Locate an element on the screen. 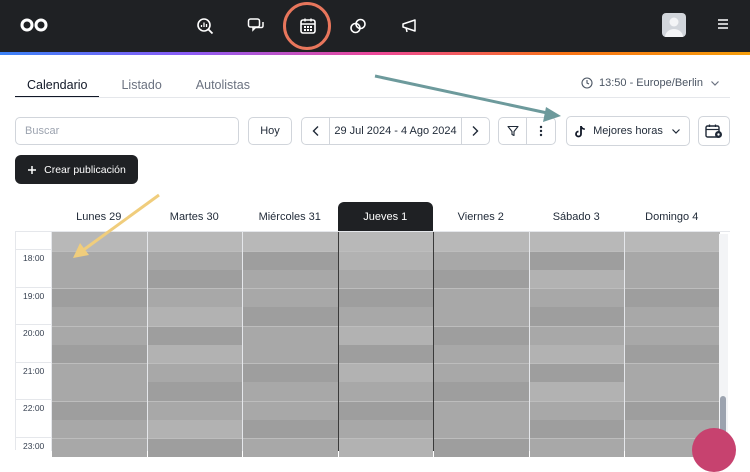 Image resolution: width=750 pixels, height=472 pixels. tab-calendario: Calendario is located at coordinates (57, 86).